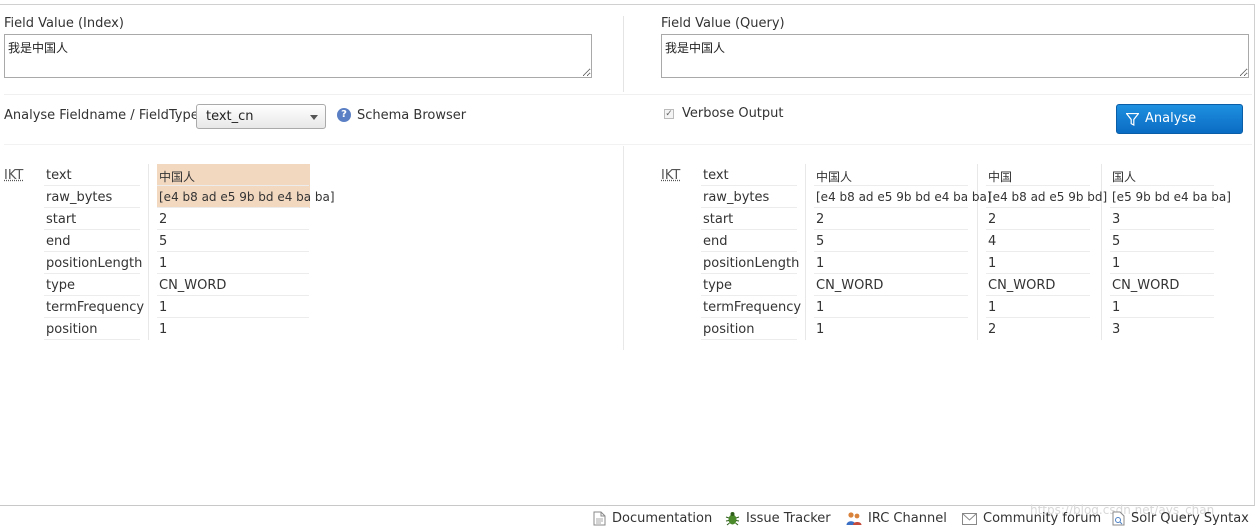 This screenshot has height=528, width=1257. I want to click on issue-tracker-label: Issue Tracker, so click(788, 518).